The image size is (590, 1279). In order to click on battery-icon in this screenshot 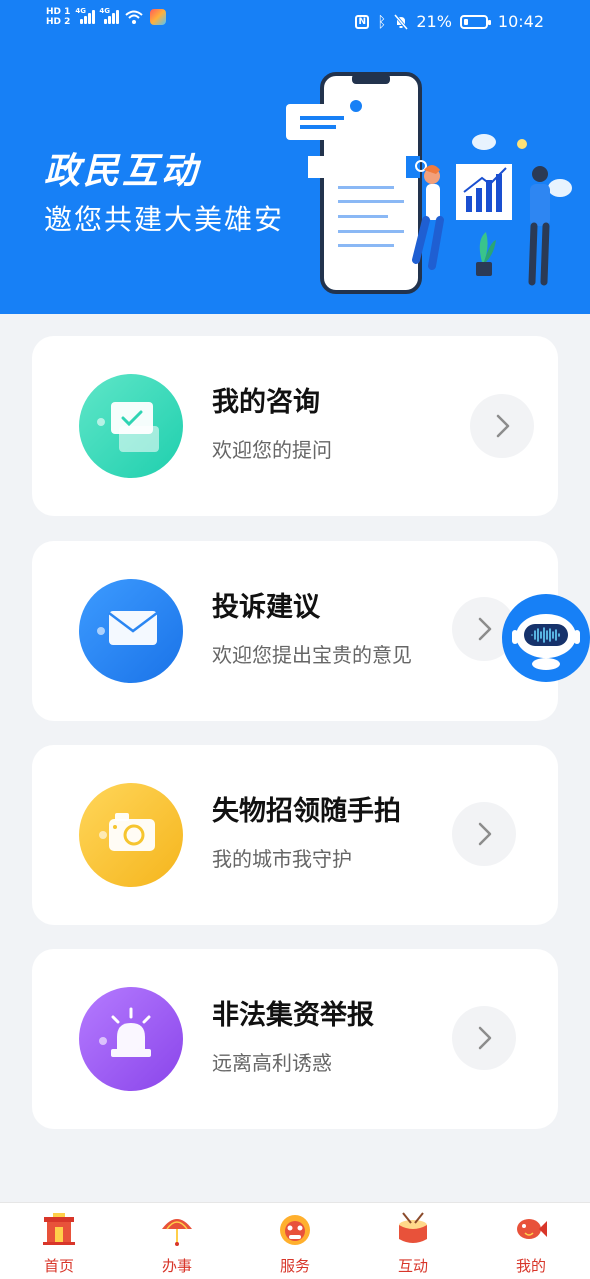, I will do `click(475, 21)`.